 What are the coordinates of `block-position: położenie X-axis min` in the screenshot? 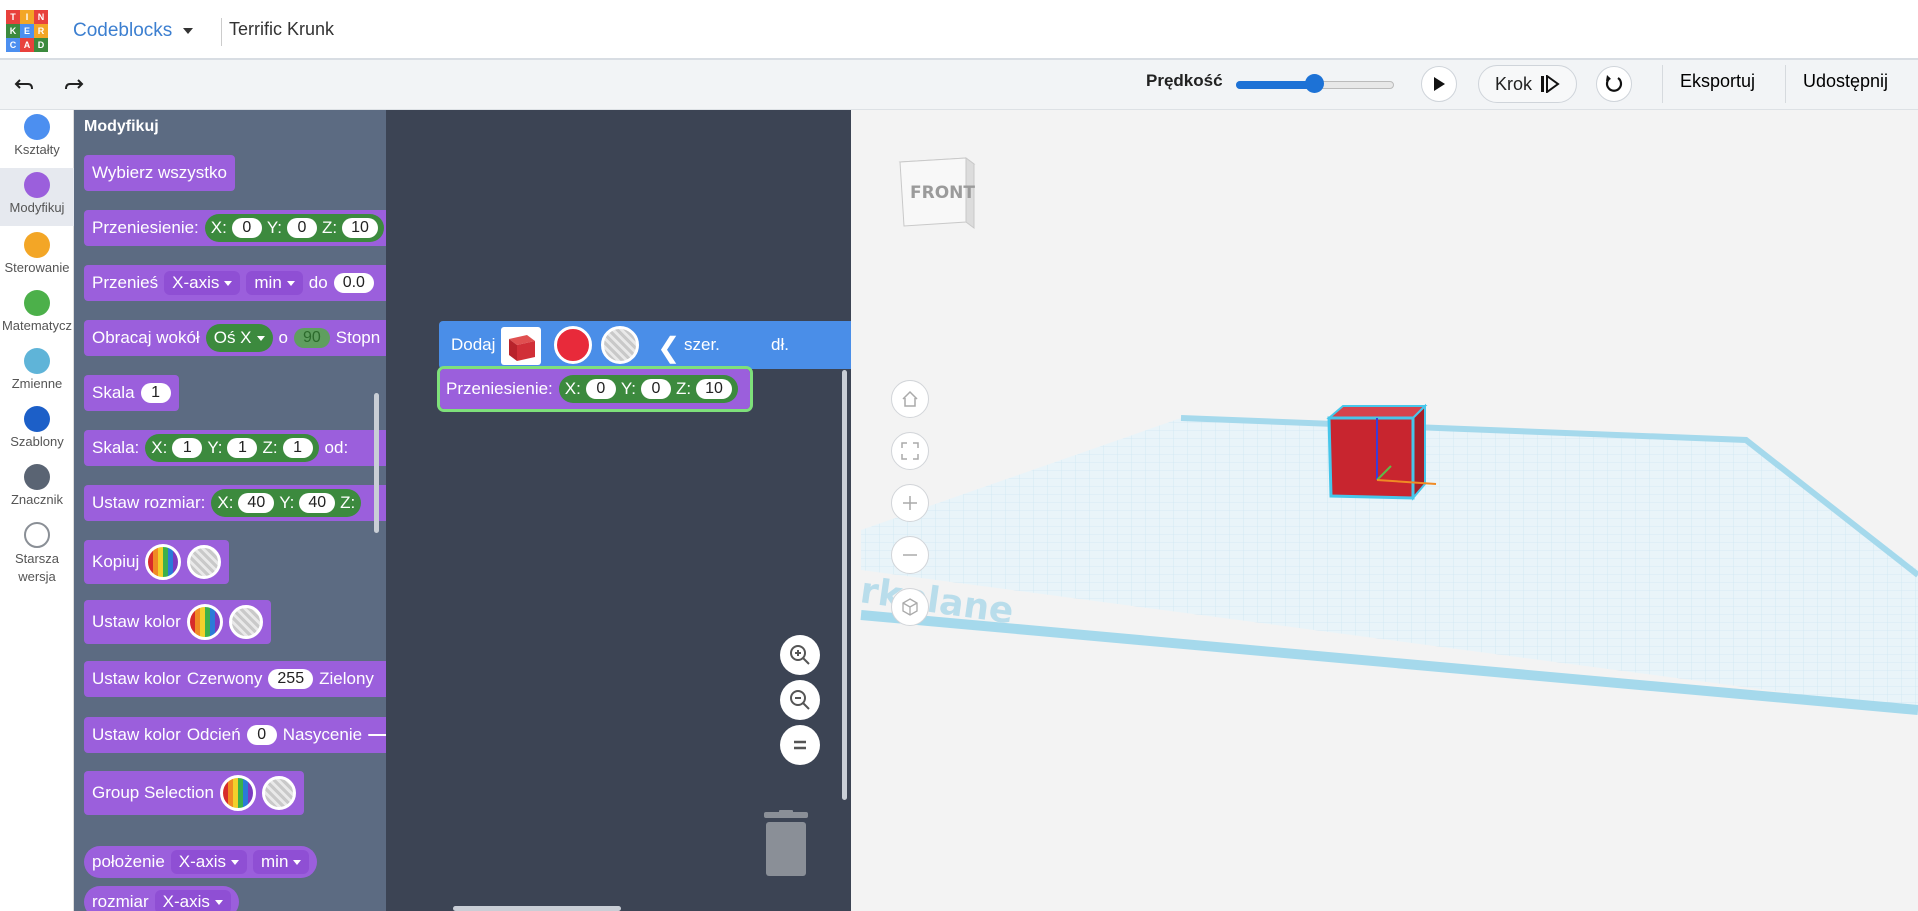 It's located at (201, 862).